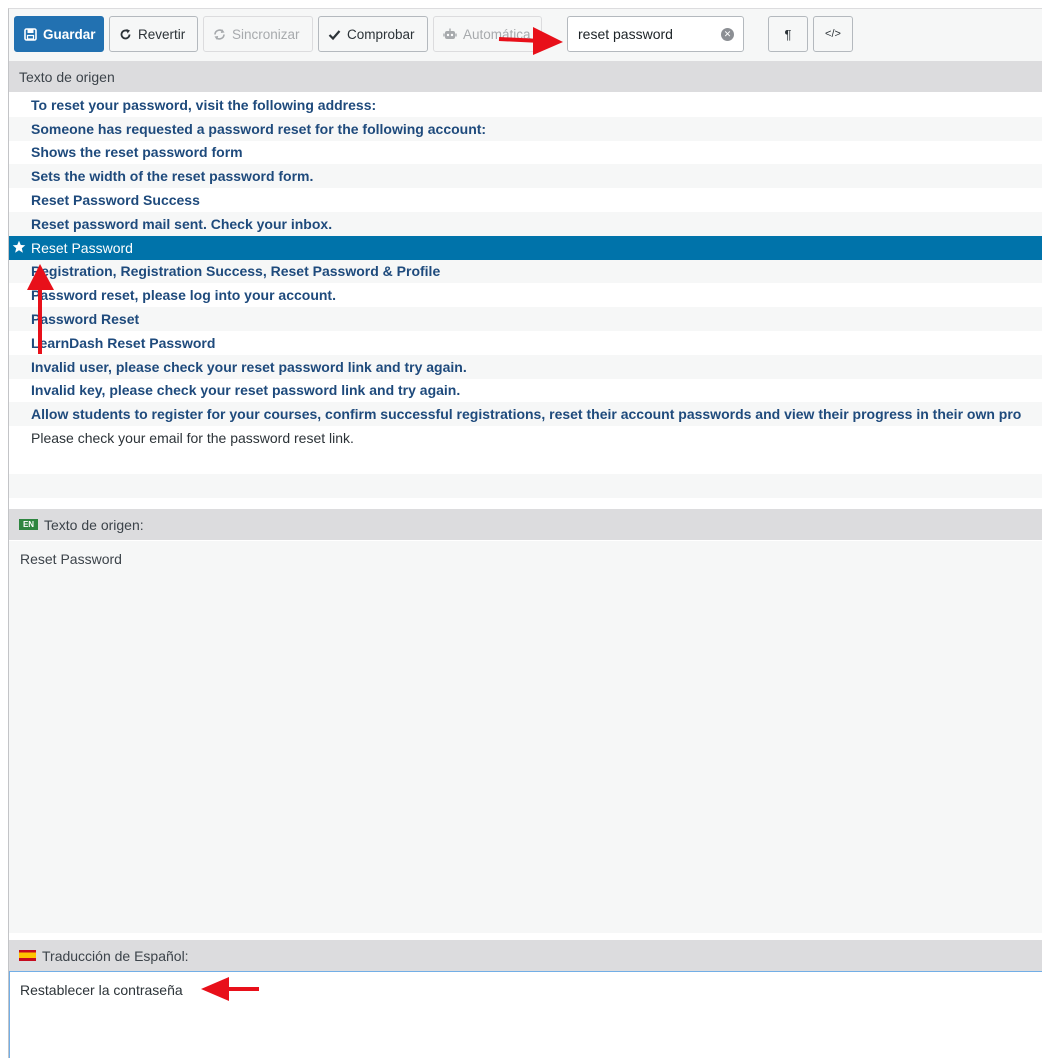 The height and width of the screenshot is (1058, 1042). I want to click on translation-header-label: Traducción de Español:, so click(115, 955).